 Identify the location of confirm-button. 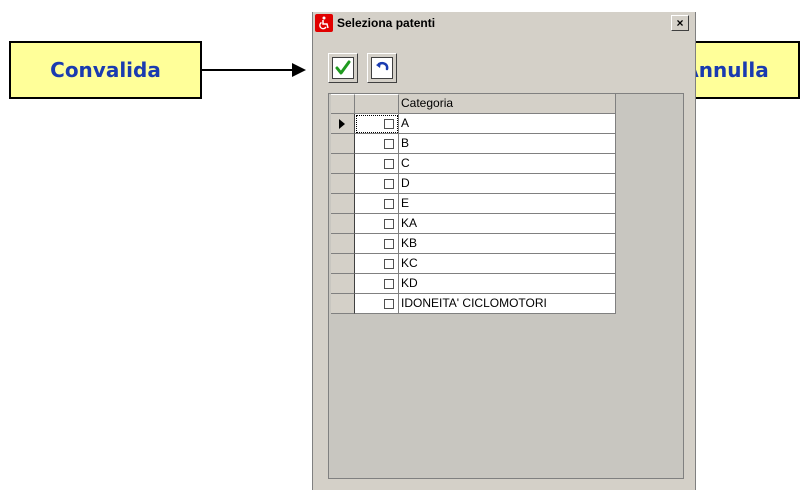
(343, 68).